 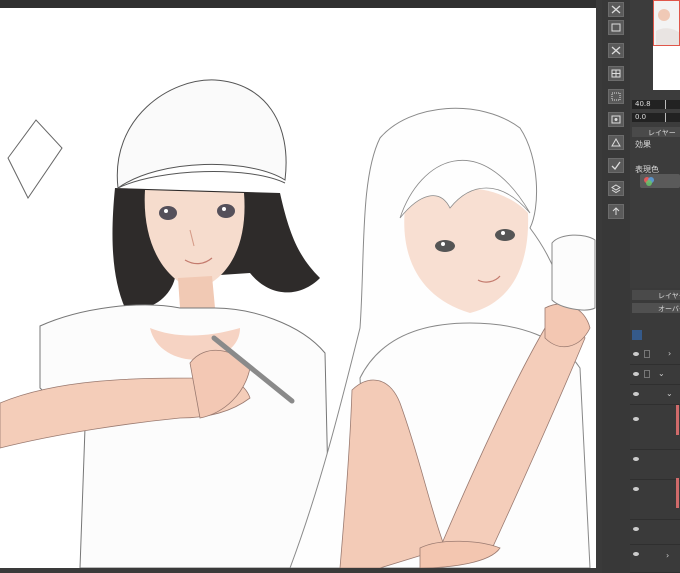 I want to click on layer-property-tab-label: レイヤー, so click(x=662, y=133).